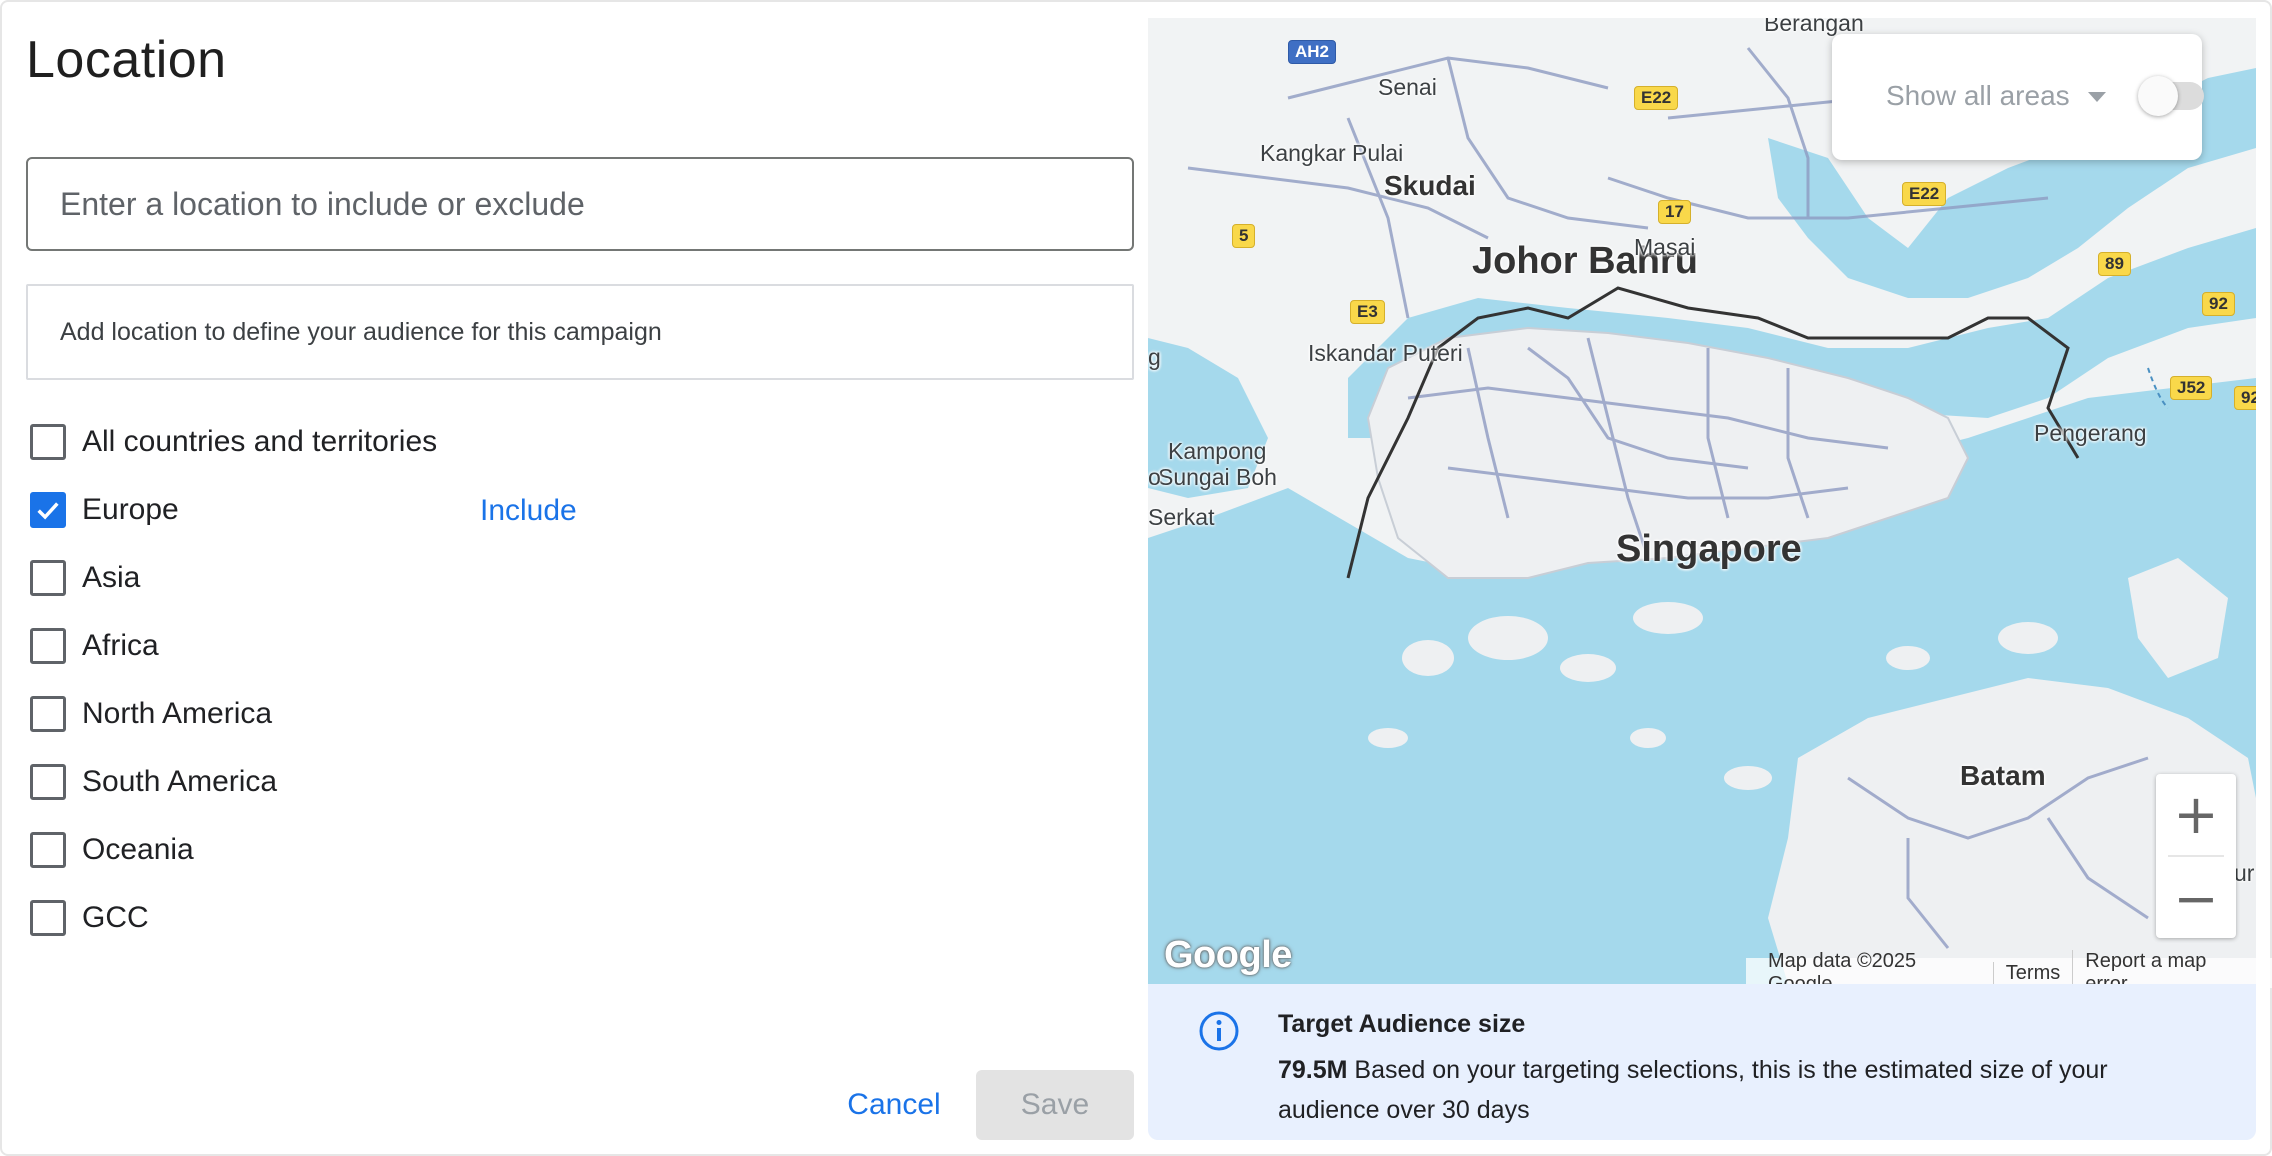 This screenshot has width=2272, height=1156. I want to click on show-all-areas-dropdown: Show all areas, so click(1978, 96).